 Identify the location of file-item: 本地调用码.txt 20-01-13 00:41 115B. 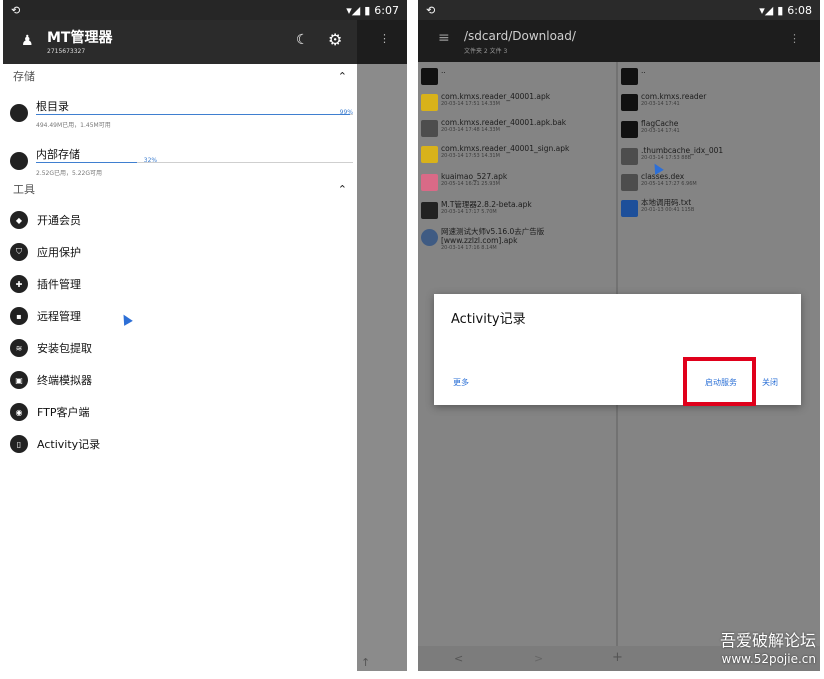
(657, 211).